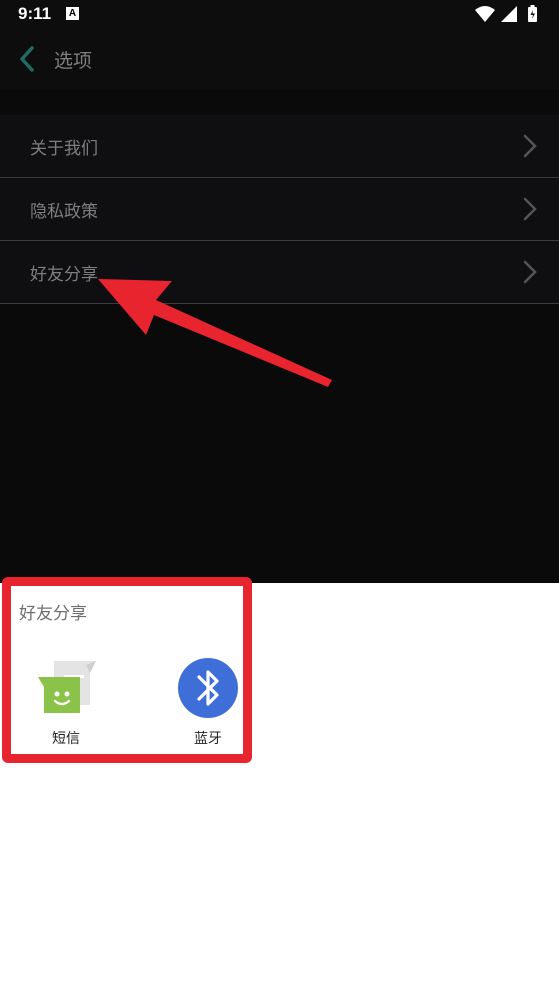 This screenshot has height=997, width=559. I want to click on app-bar: 选项, so click(279, 59).